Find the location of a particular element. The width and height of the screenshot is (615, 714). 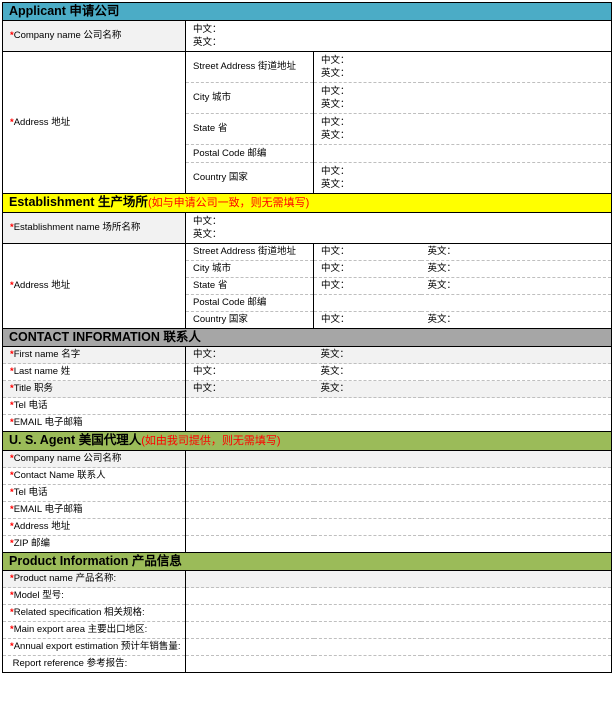

value-agent-tel is located at coordinates (398, 493).